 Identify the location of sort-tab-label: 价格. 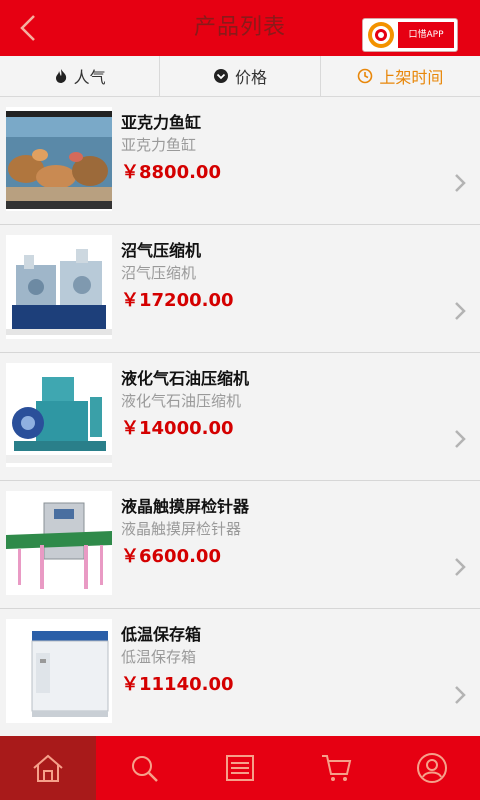
(250, 77).